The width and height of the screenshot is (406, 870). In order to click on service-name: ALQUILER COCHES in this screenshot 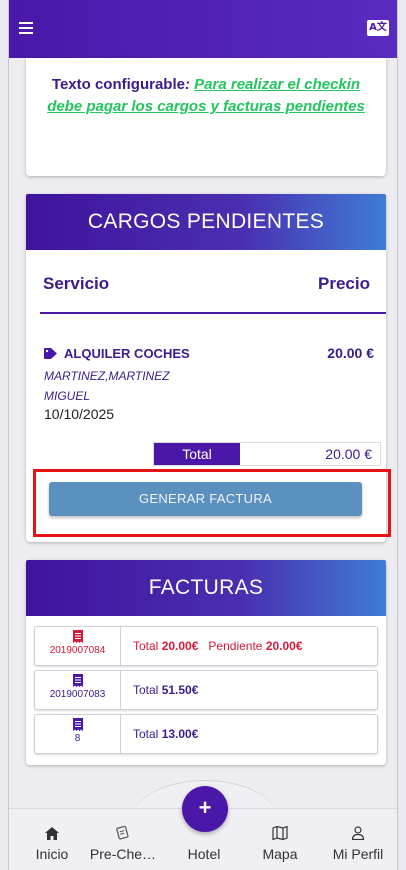, I will do `click(127, 353)`.